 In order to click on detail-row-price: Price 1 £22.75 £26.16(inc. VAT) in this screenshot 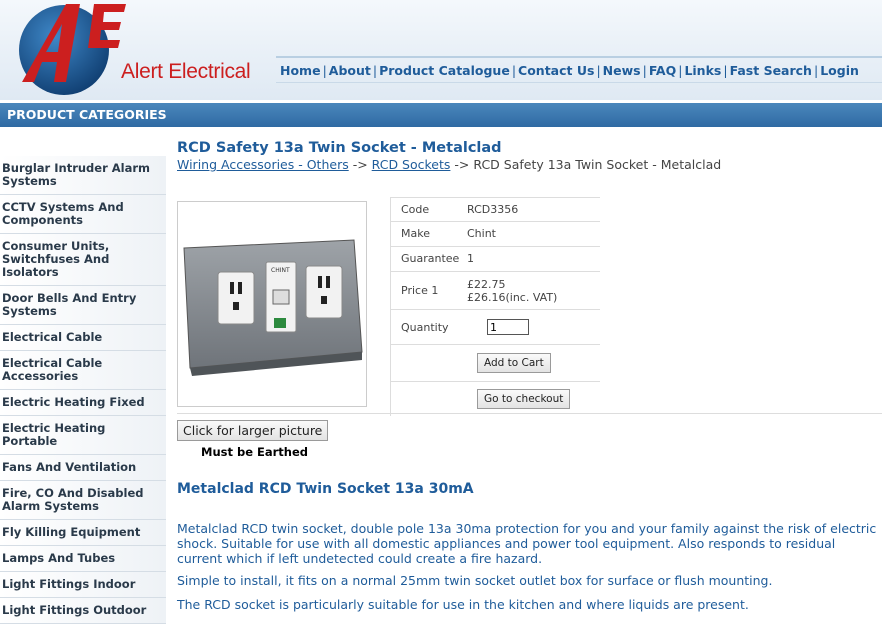, I will do `click(495, 291)`.